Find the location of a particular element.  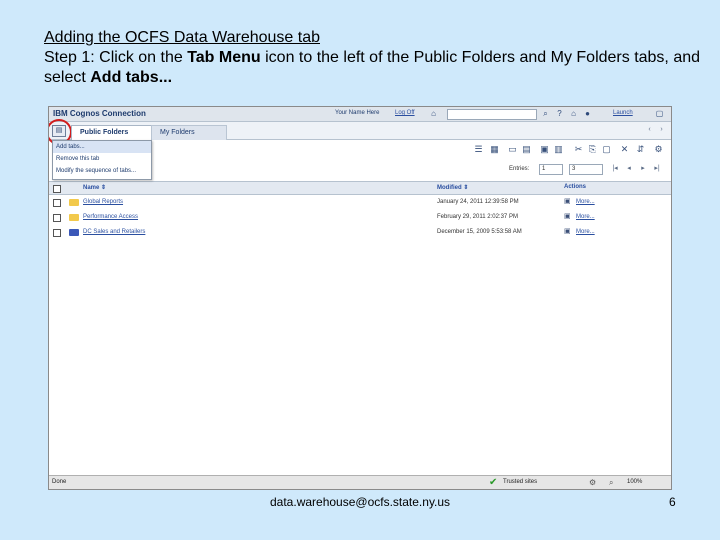

delete-icon: ✕ is located at coordinates (624, 149).